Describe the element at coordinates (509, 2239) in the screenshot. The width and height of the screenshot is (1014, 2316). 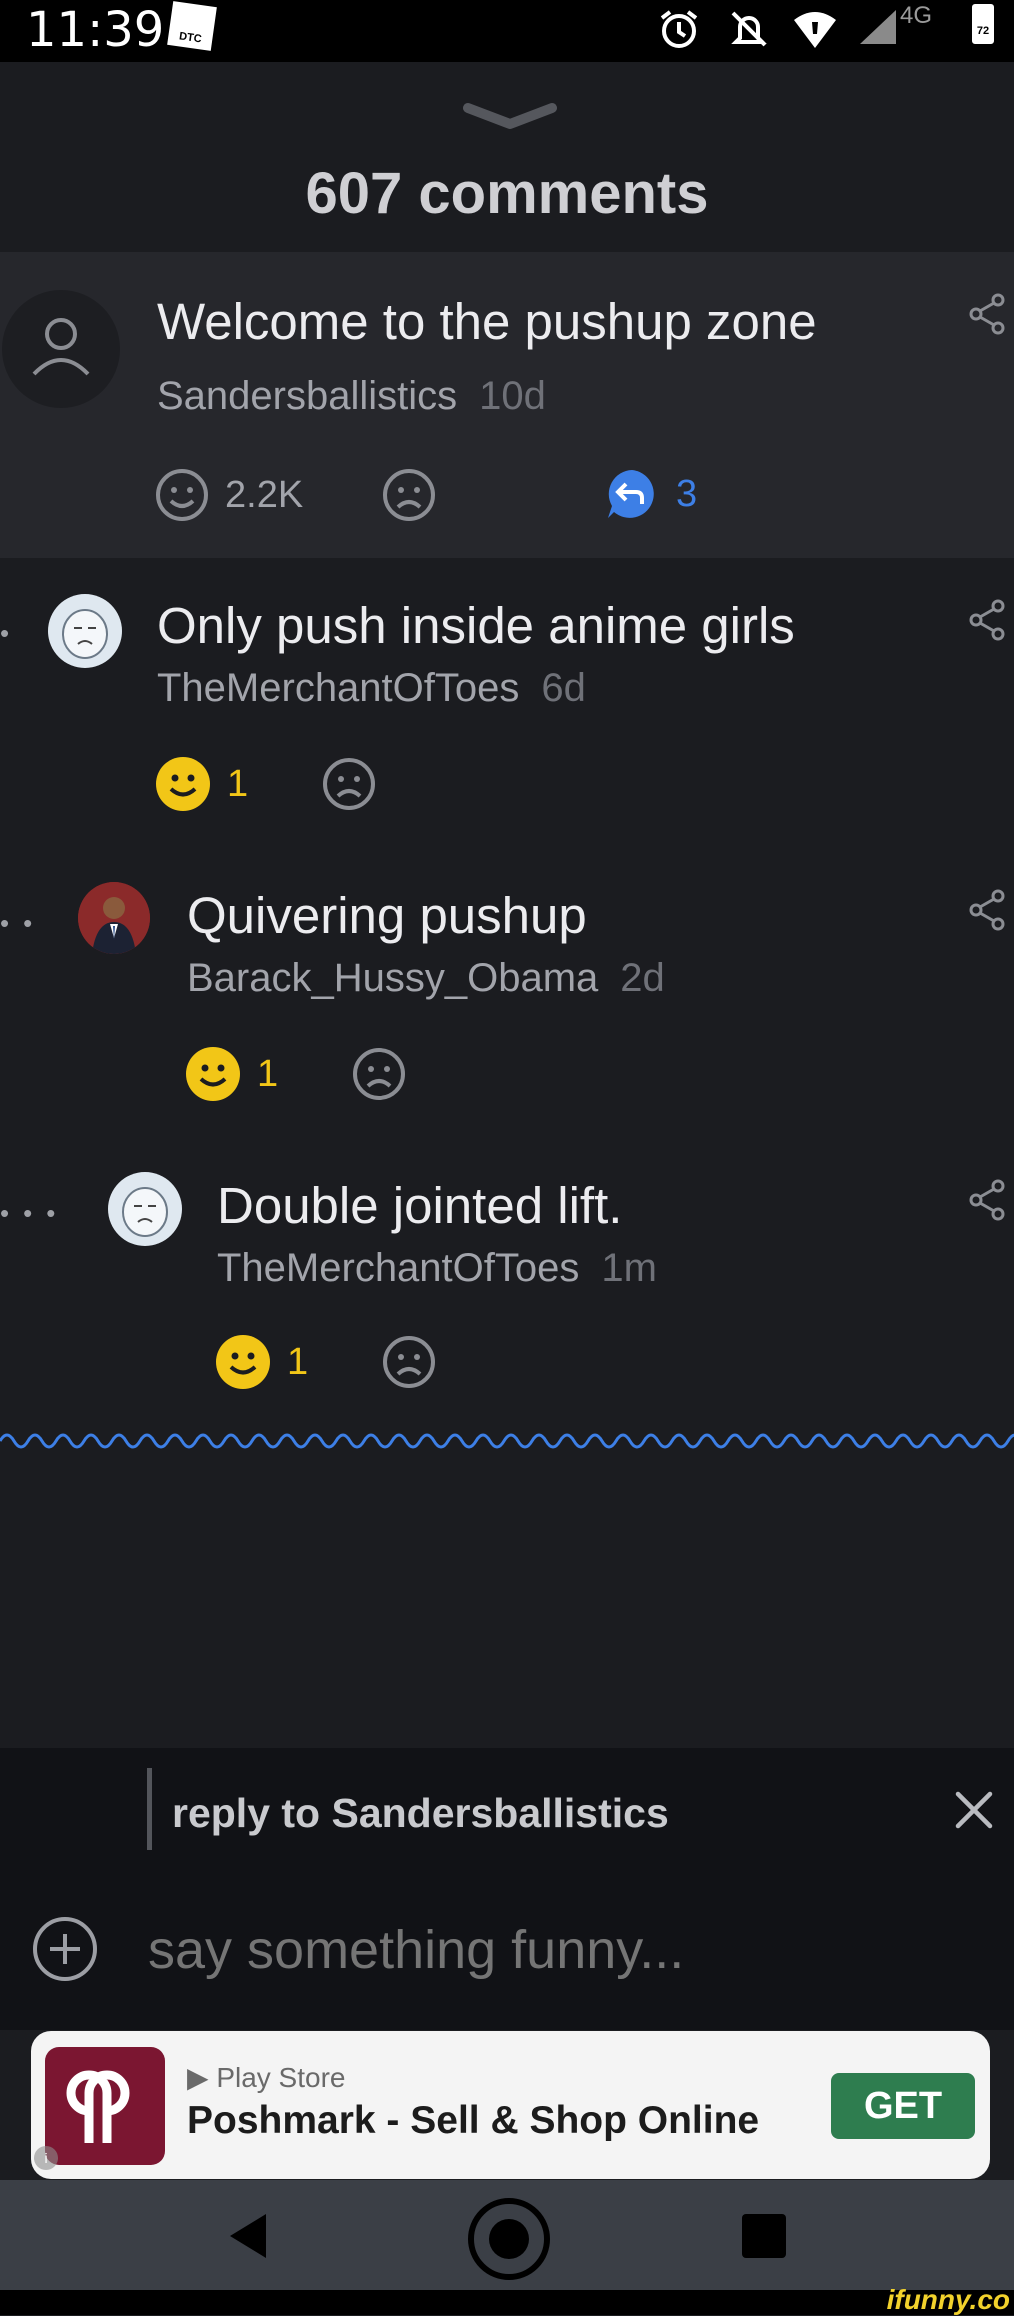
I see `home-icon` at that location.